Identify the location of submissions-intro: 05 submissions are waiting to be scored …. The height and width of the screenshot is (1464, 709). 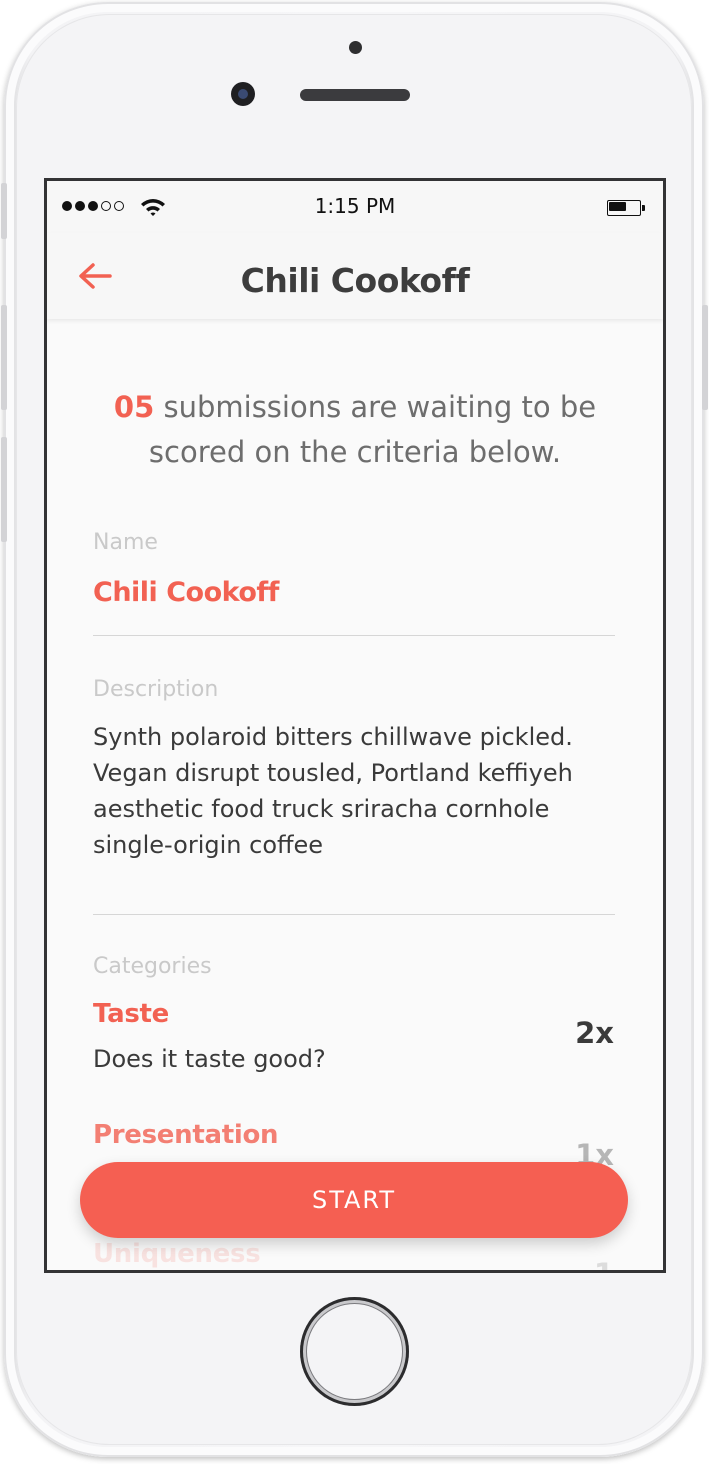
(355, 430).